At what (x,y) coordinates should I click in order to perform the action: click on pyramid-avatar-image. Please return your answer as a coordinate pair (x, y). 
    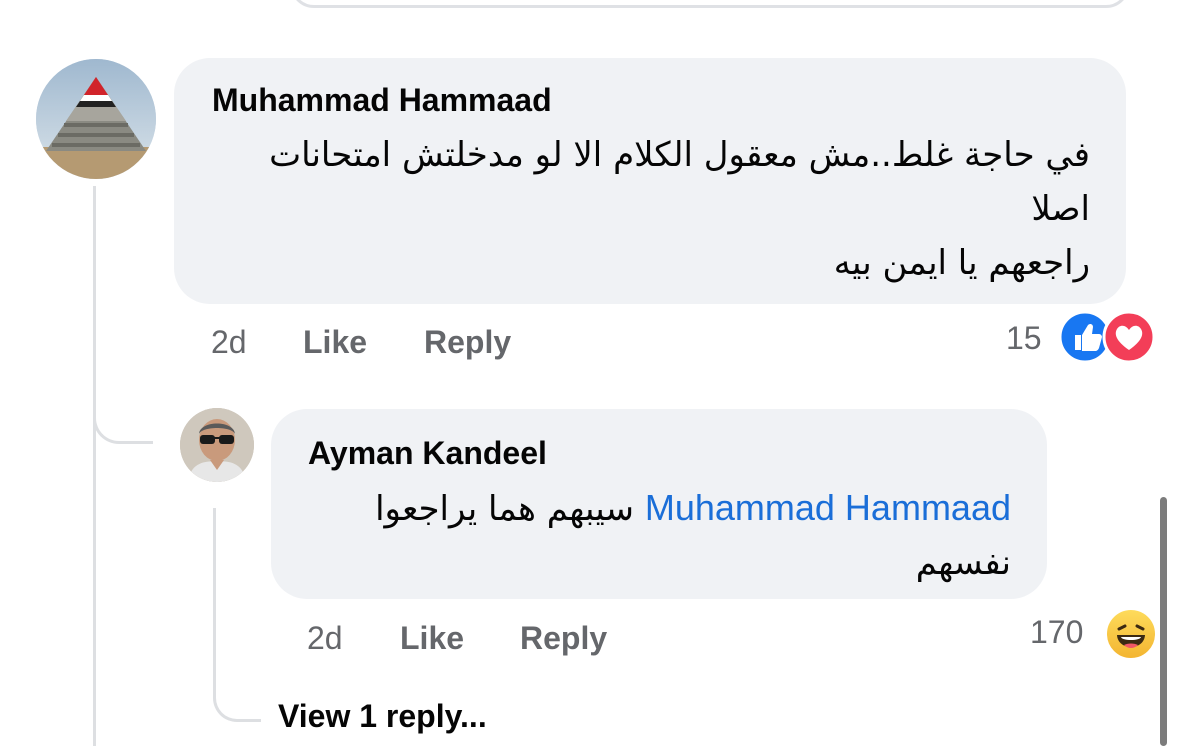
    Looking at the image, I should click on (96, 119).